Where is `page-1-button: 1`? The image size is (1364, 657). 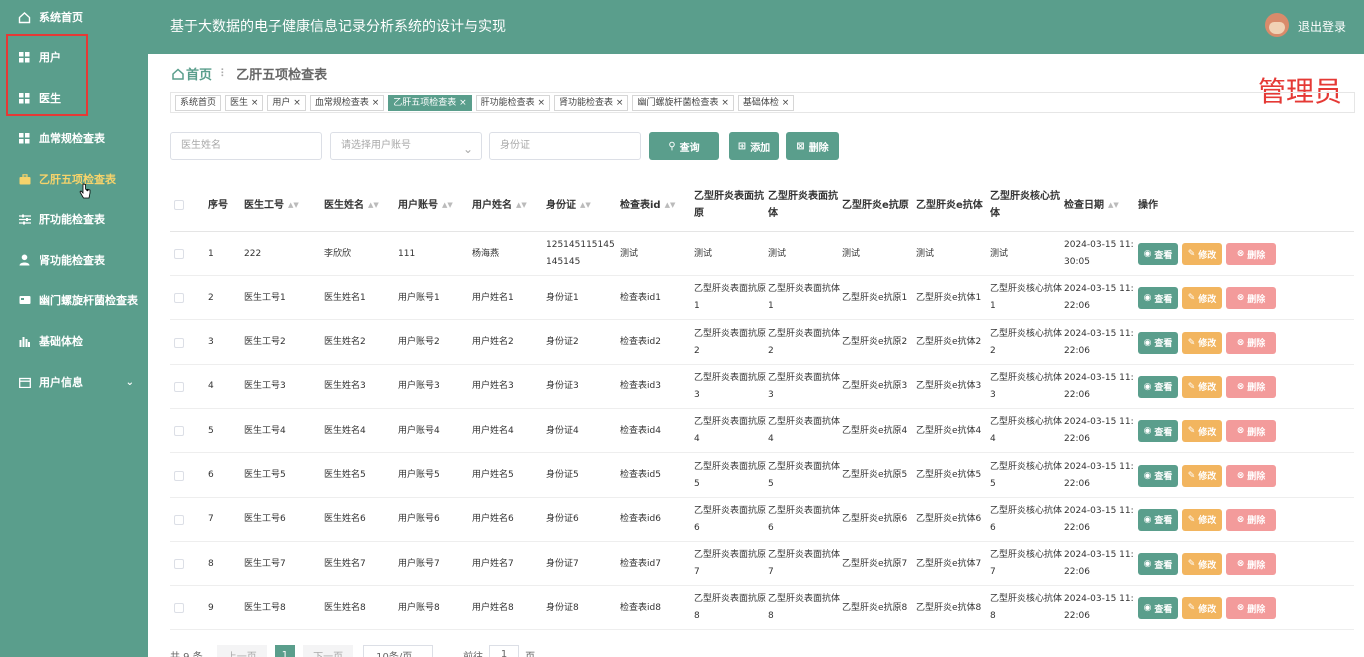 page-1-button: 1 is located at coordinates (285, 651).